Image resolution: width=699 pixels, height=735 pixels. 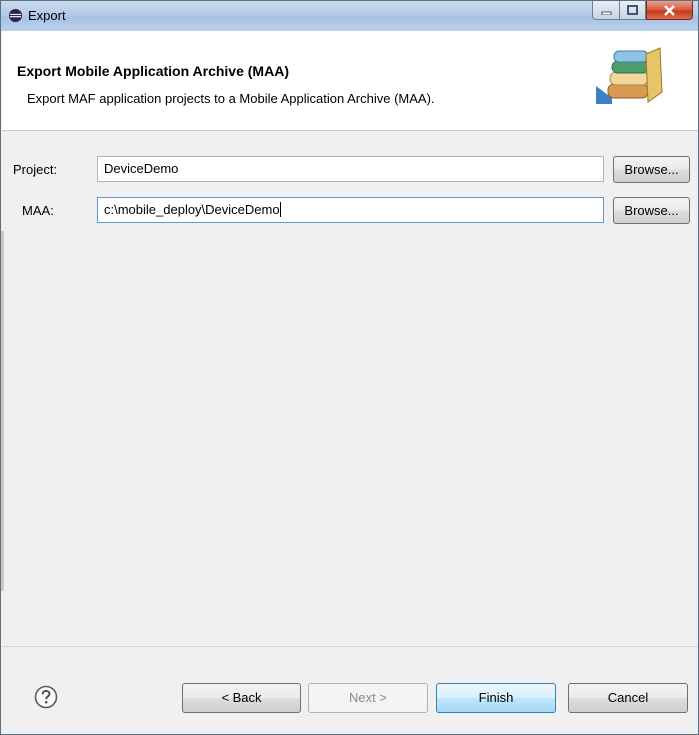 I want to click on maa-field: c:\mobile_deploy\DeviceDemo, so click(x=350, y=210).